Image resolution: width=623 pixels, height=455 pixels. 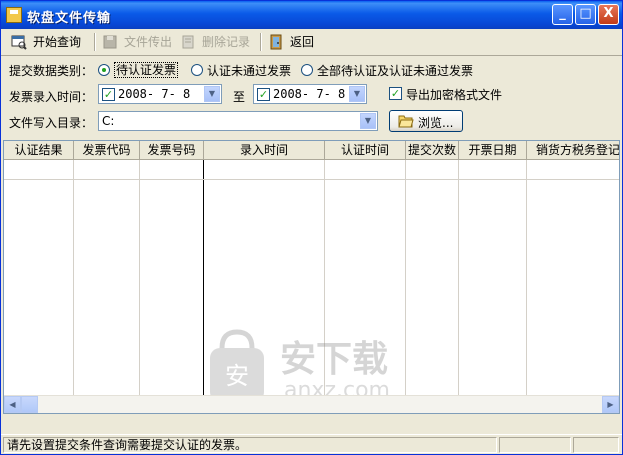 What do you see at coordinates (334, 359) in the screenshot?
I see `watermark-text: 安下载` at bounding box center [334, 359].